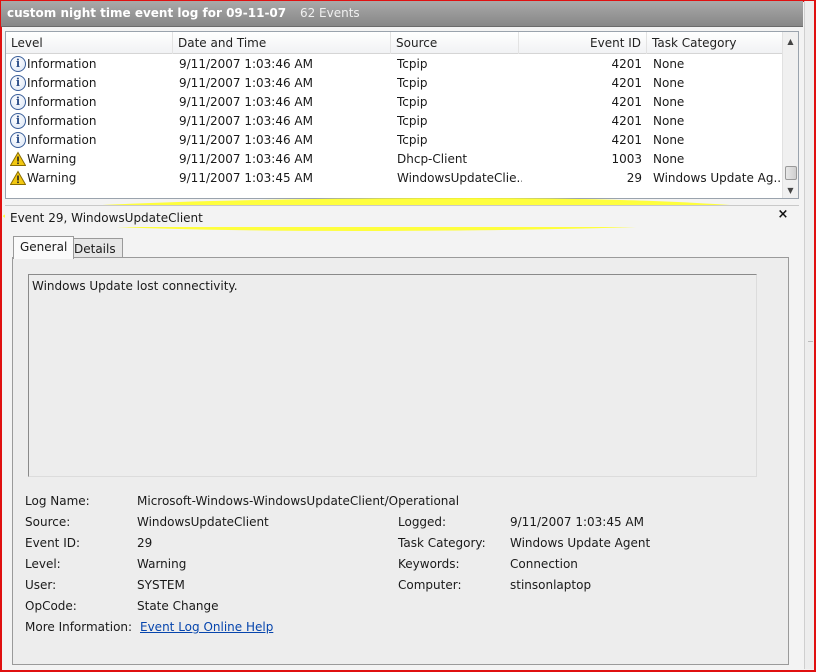  What do you see at coordinates (442, 543) in the screenshot?
I see `task-category-label: Task Category:` at bounding box center [442, 543].